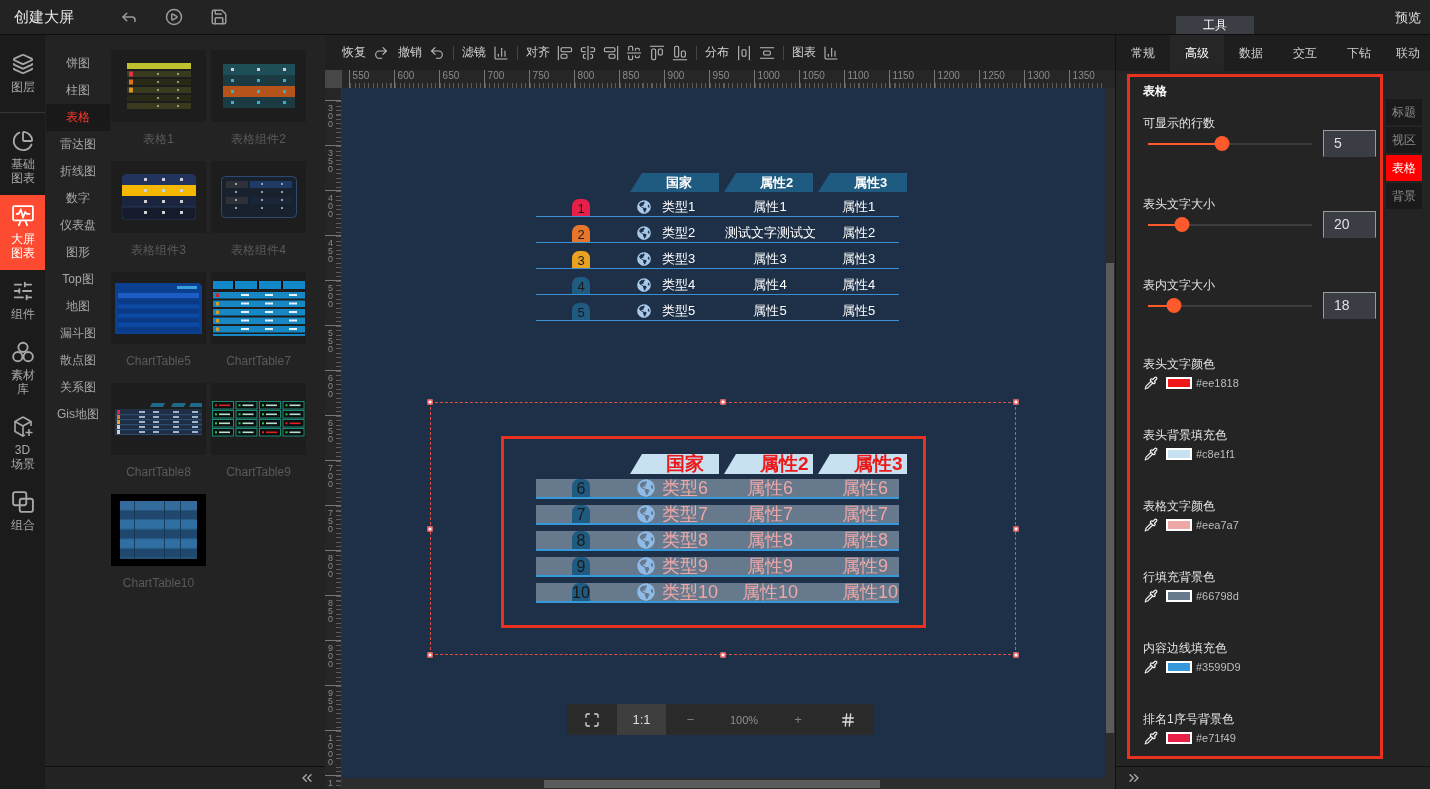 The width and height of the screenshot is (1430, 789). I want to click on category-item: 饼图, so click(78, 63).